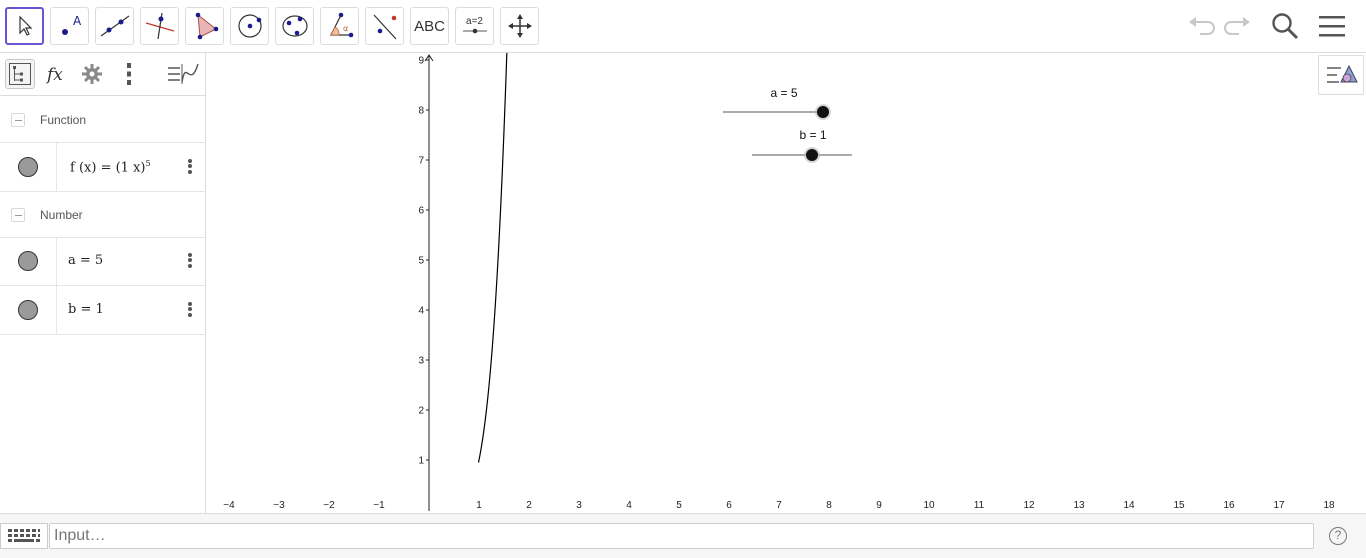  I want to click on line-icon, so click(114, 26).